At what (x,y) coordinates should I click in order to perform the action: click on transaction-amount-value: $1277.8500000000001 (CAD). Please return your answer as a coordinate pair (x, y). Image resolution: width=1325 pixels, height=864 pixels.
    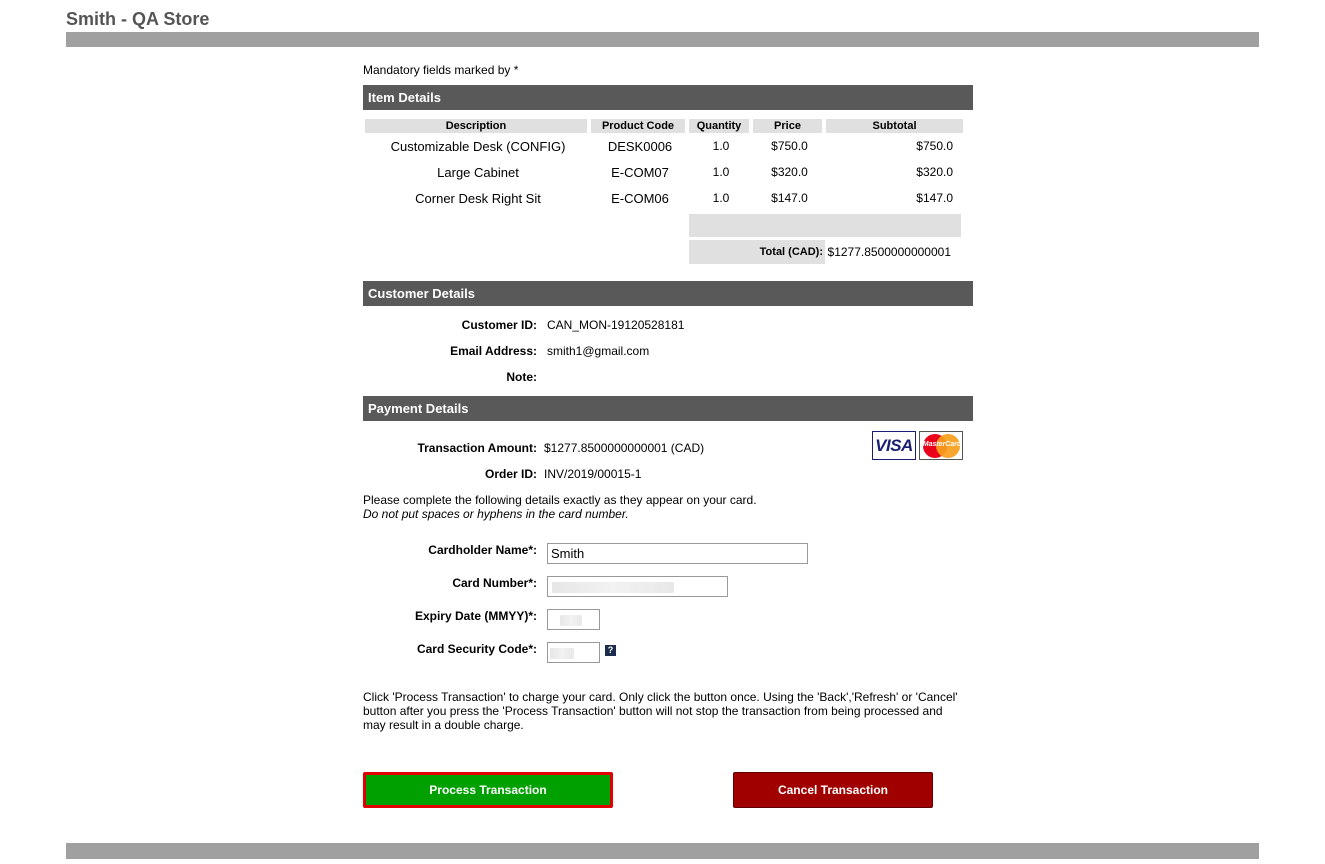
    Looking at the image, I should click on (624, 448).